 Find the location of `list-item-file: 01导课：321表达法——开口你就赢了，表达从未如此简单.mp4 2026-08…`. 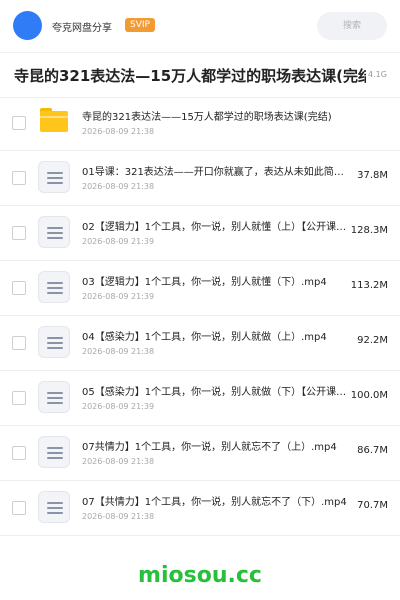

list-item-file: 01导课：321表达法——开口你就赢了，表达从未如此简单.mp4 2026-08… is located at coordinates (200, 178).